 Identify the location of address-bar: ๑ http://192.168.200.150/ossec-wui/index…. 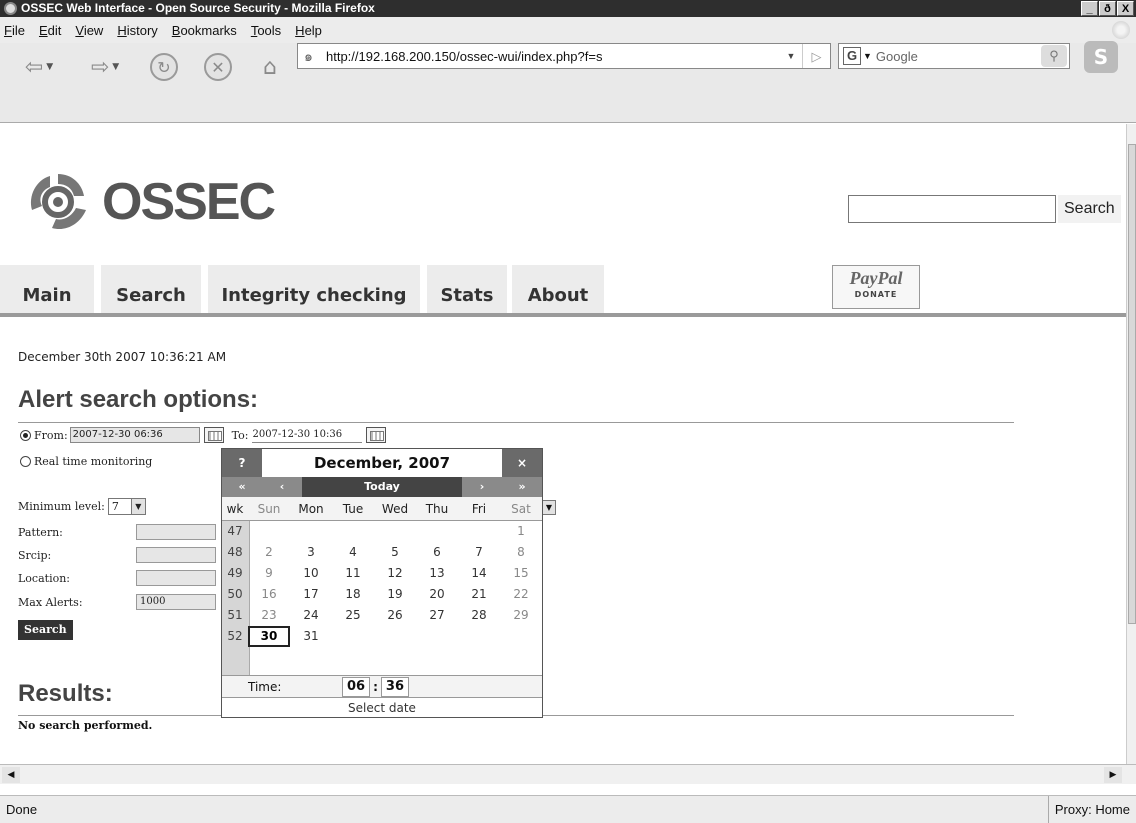
(564, 56).